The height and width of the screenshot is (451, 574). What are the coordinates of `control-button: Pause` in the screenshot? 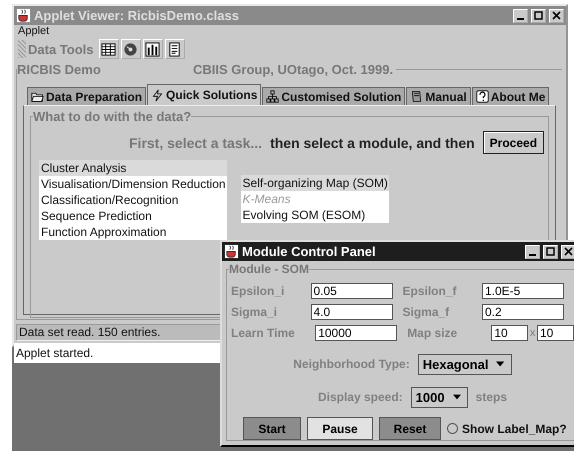 It's located at (340, 428).